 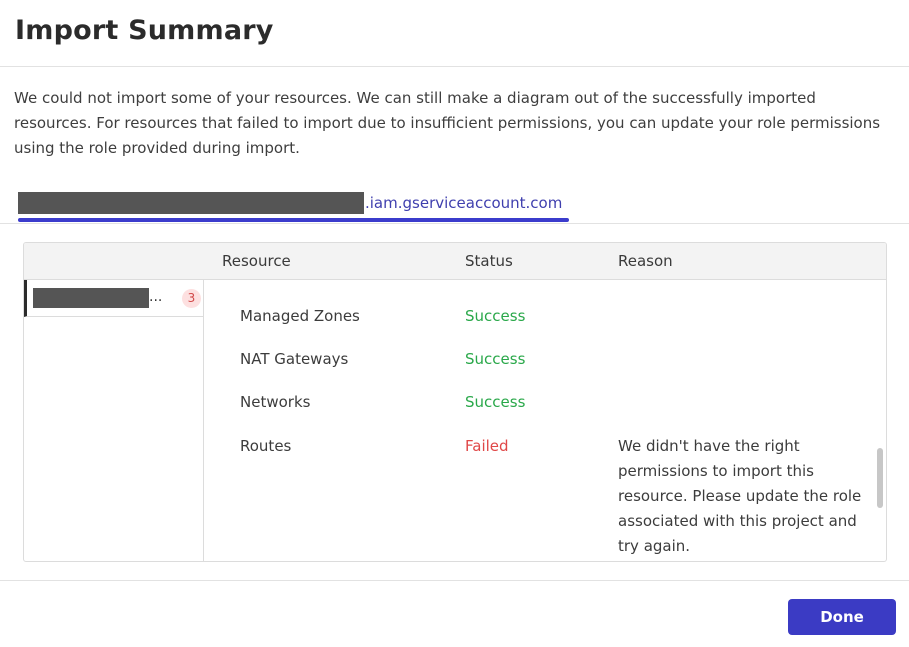 What do you see at coordinates (91, 298) in the screenshot?
I see `redacted-project-name` at bounding box center [91, 298].